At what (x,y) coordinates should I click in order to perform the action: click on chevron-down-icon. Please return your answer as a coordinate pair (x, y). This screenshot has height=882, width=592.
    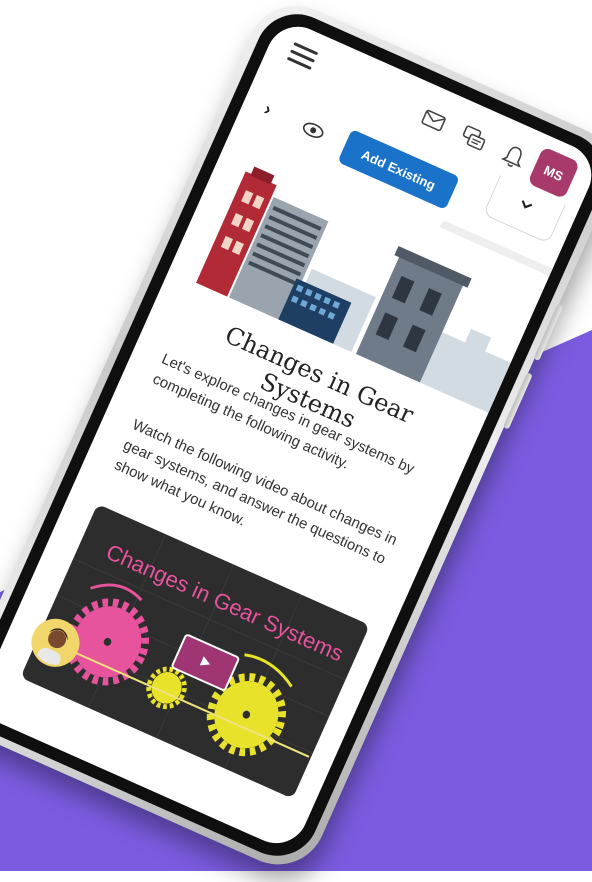
    Looking at the image, I should click on (527, 204).